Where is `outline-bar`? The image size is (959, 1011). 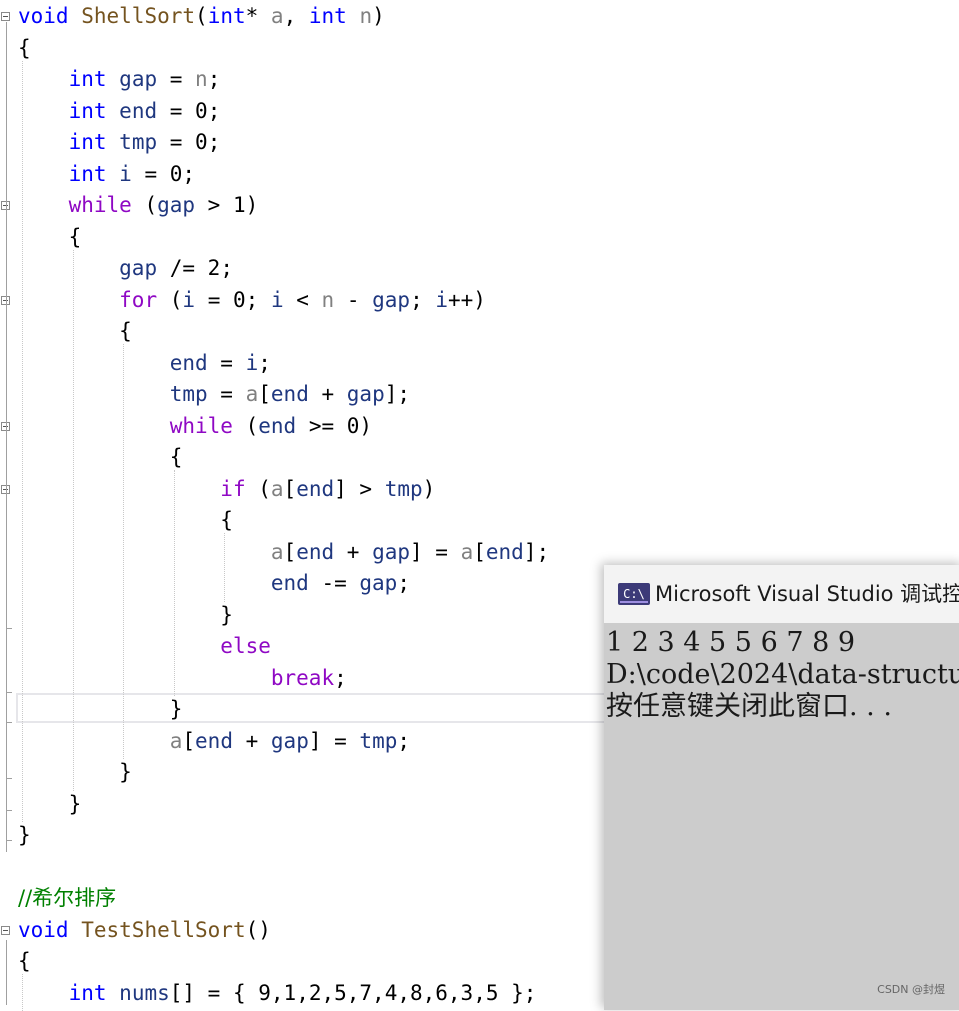 outline-bar is located at coordinates (6, 972).